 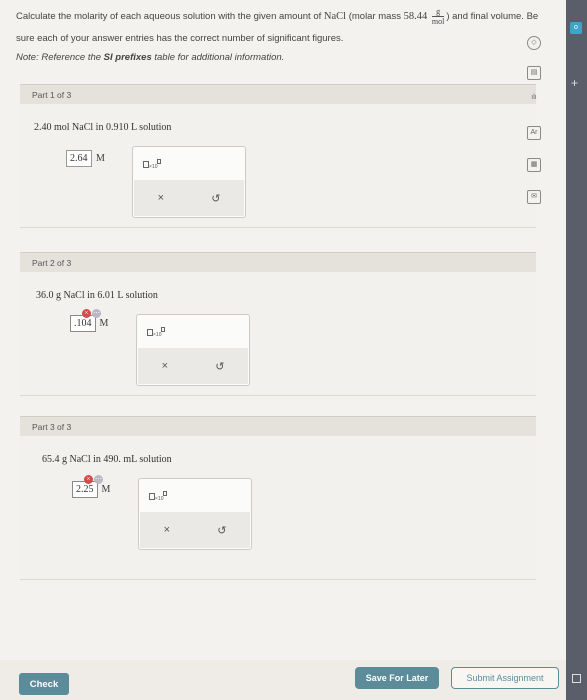 I want to click on plus-icon: +, so click(x=574, y=83).